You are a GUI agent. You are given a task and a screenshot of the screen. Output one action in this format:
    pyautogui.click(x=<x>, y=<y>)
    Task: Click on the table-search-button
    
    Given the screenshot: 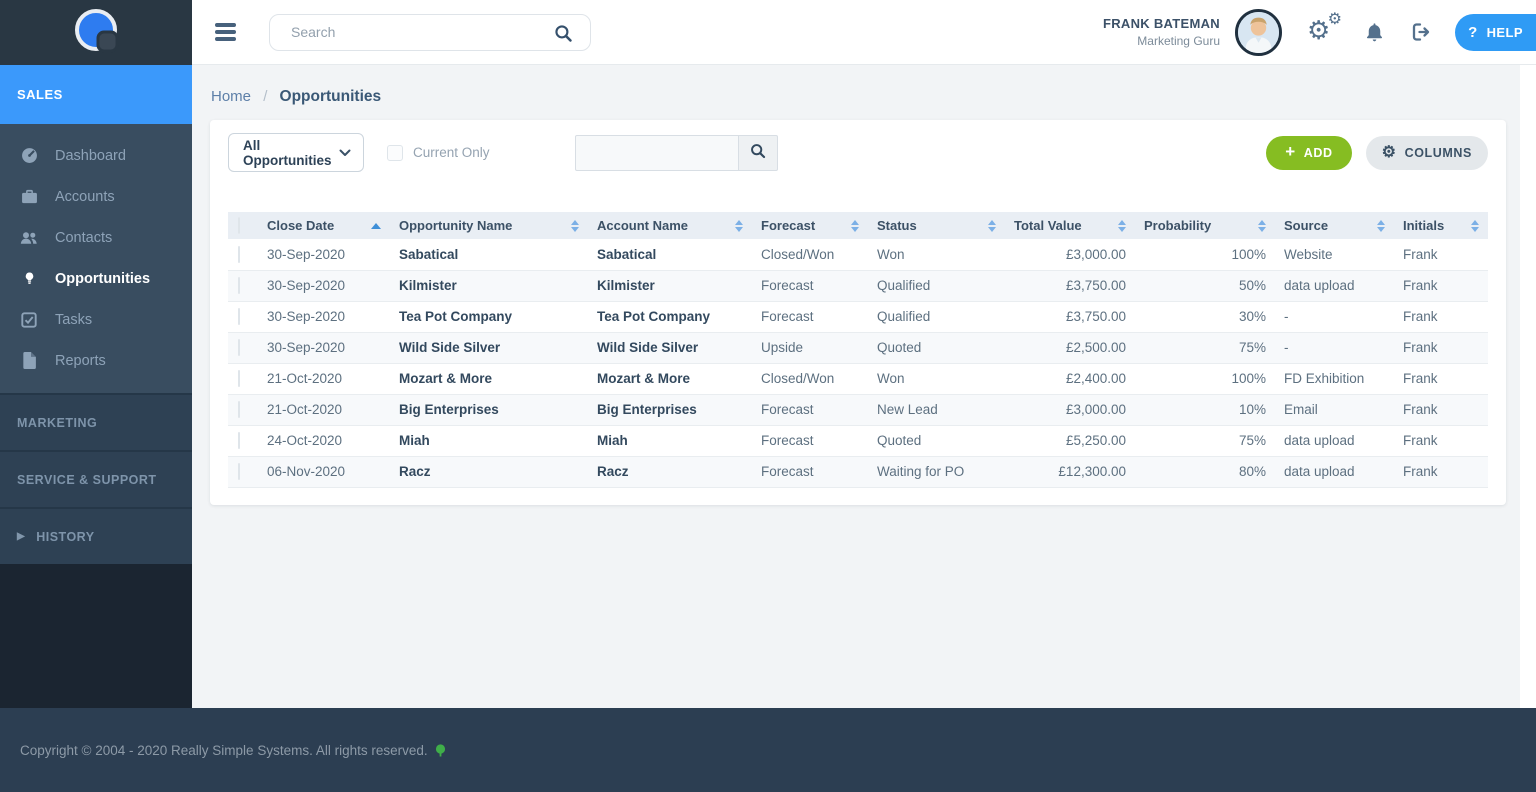 What is the action you would take?
    pyautogui.click(x=758, y=152)
    